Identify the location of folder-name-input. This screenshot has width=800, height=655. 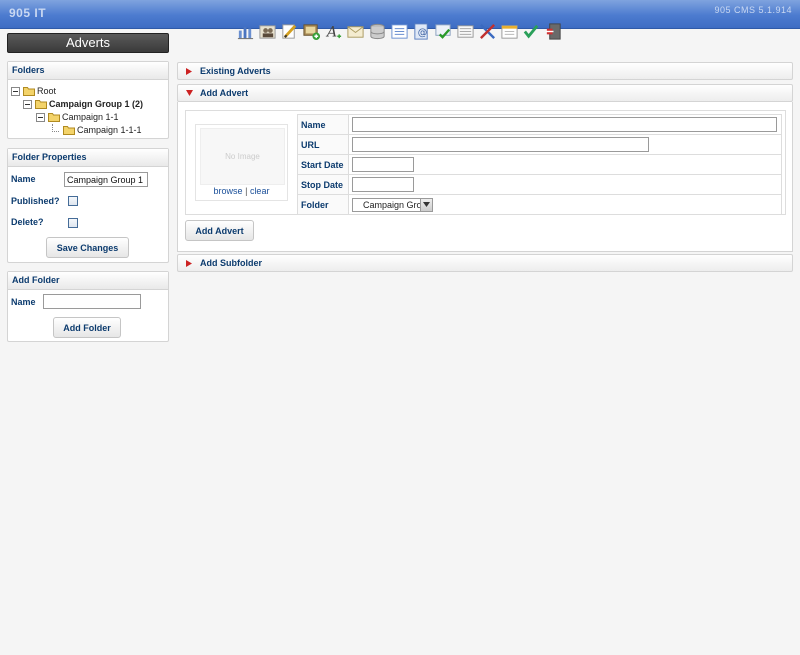
(106, 179).